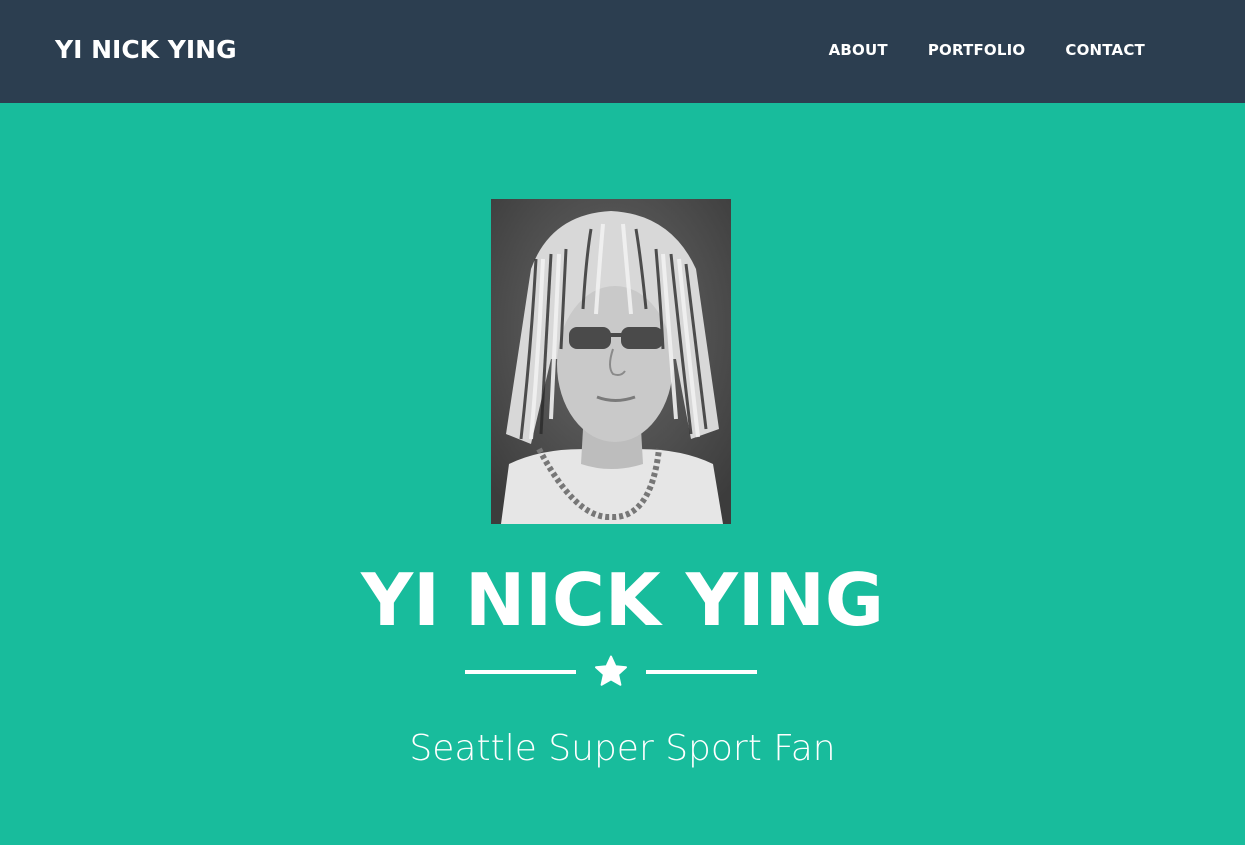 The height and width of the screenshot is (845, 1245). What do you see at coordinates (611, 361) in the screenshot?
I see `profile-photo` at bounding box center [611, 361].